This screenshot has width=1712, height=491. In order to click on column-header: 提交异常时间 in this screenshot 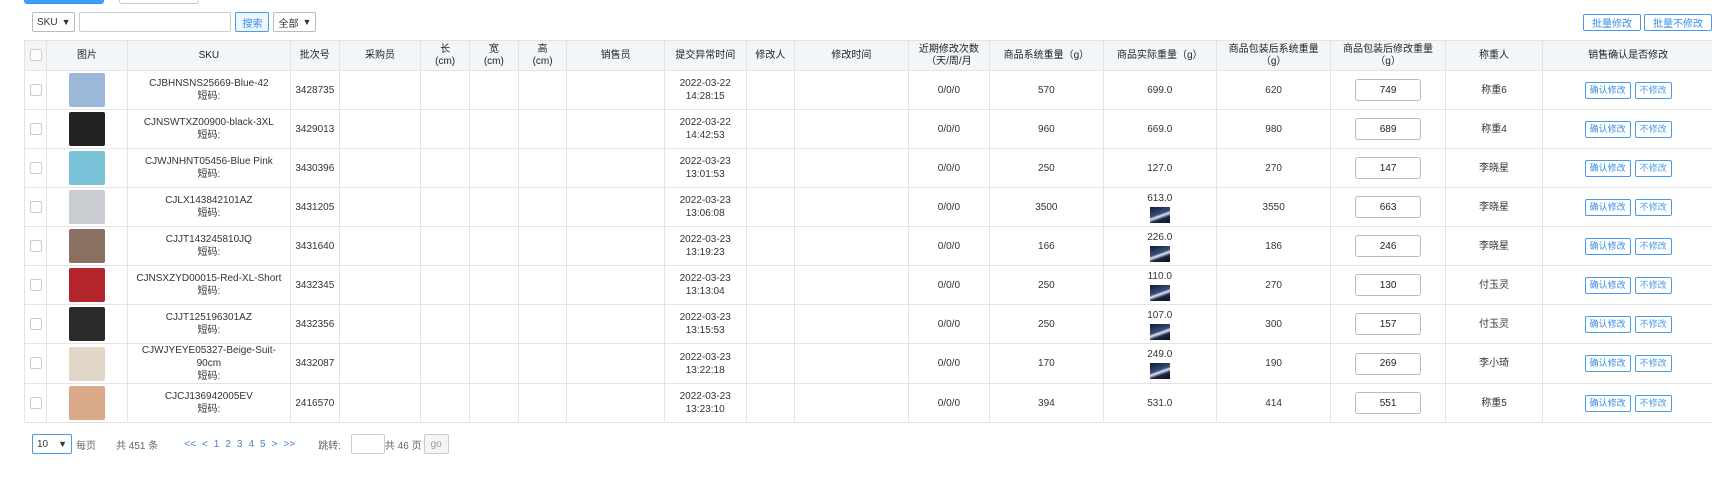, I will do `click(705, 55)`.